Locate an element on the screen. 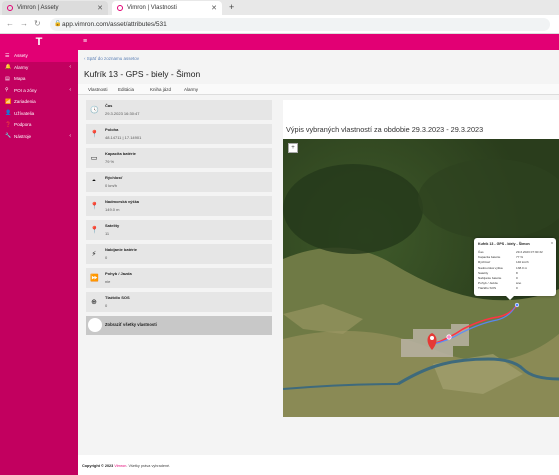 Image resolution: width=559 pixels, height=475 pixels. copyright-label: Copyright © 2023 is located at coordinates (98, 466).